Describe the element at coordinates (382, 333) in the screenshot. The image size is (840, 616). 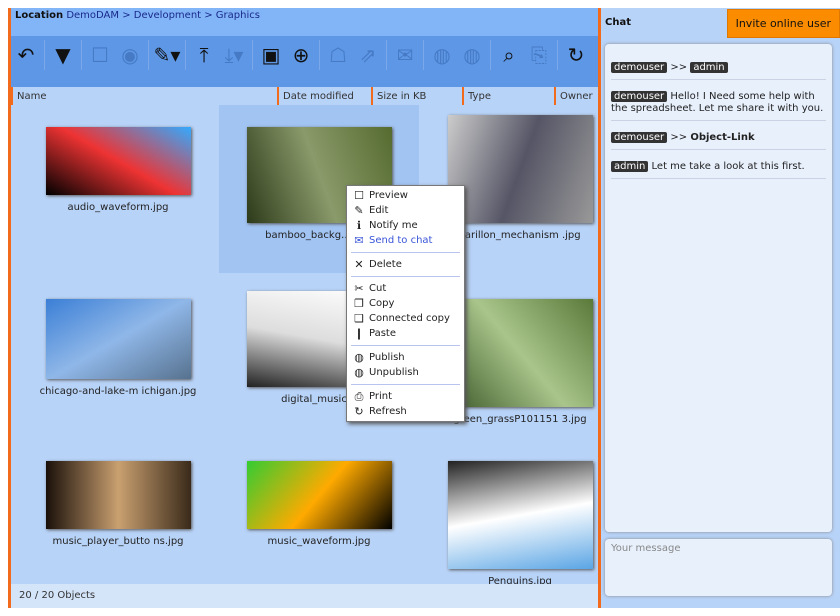
I see `menu-item-label: Paste` at that location.